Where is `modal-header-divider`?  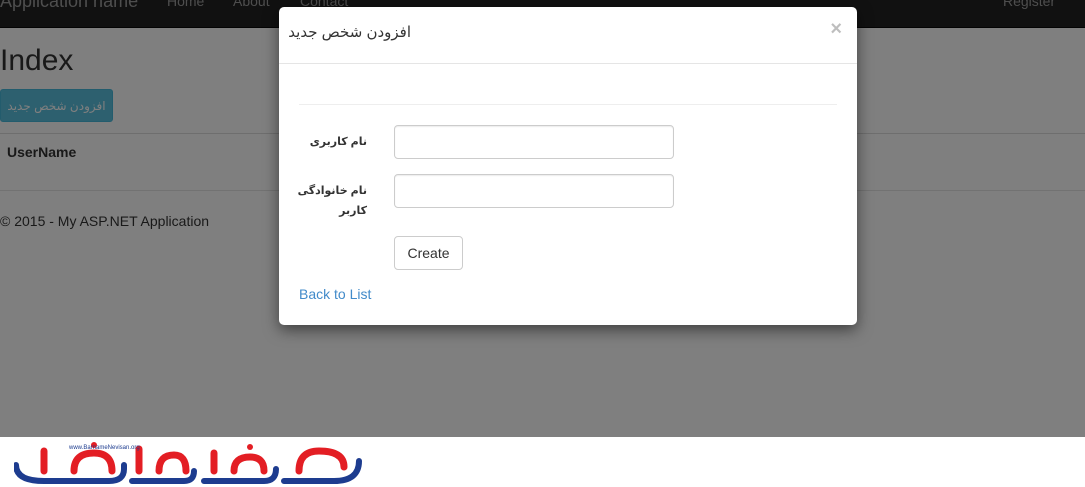 modal-header-divider is located at coordinates (568, 63).